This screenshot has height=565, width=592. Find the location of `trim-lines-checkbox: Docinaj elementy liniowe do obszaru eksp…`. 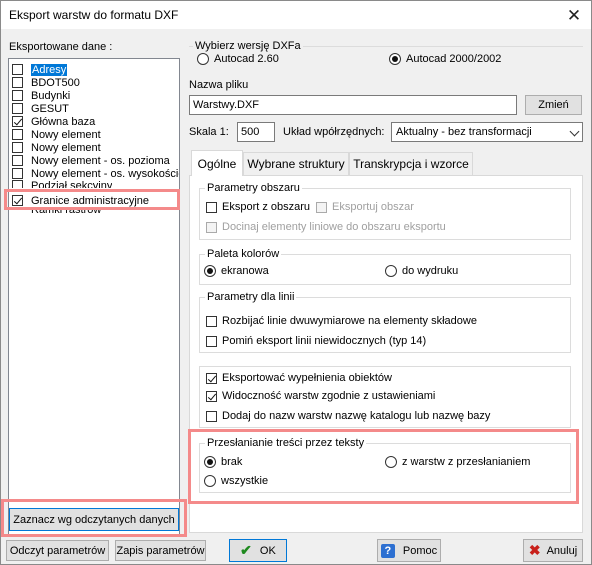

trim-lines-checkbox: Docinaj elementy liniowe do obszaru eksp… is located at coordinates (326, 227).